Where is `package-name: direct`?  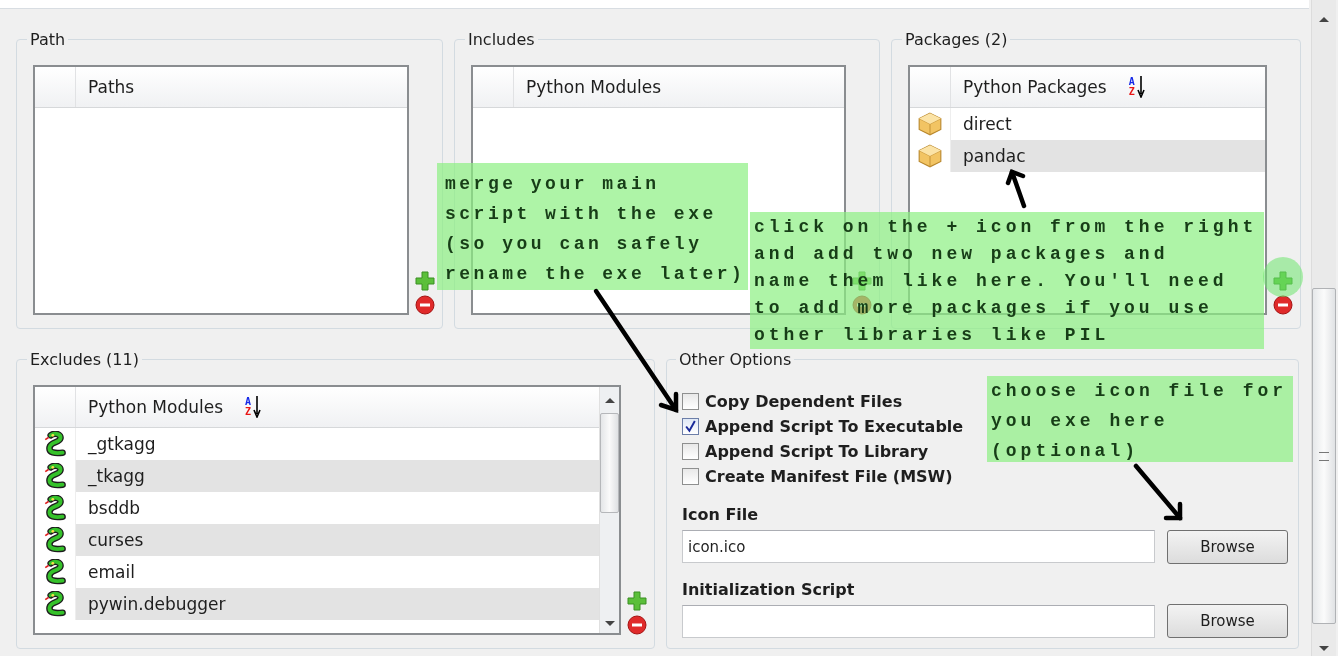
package-name: direct is located at coordinates (987, 124).